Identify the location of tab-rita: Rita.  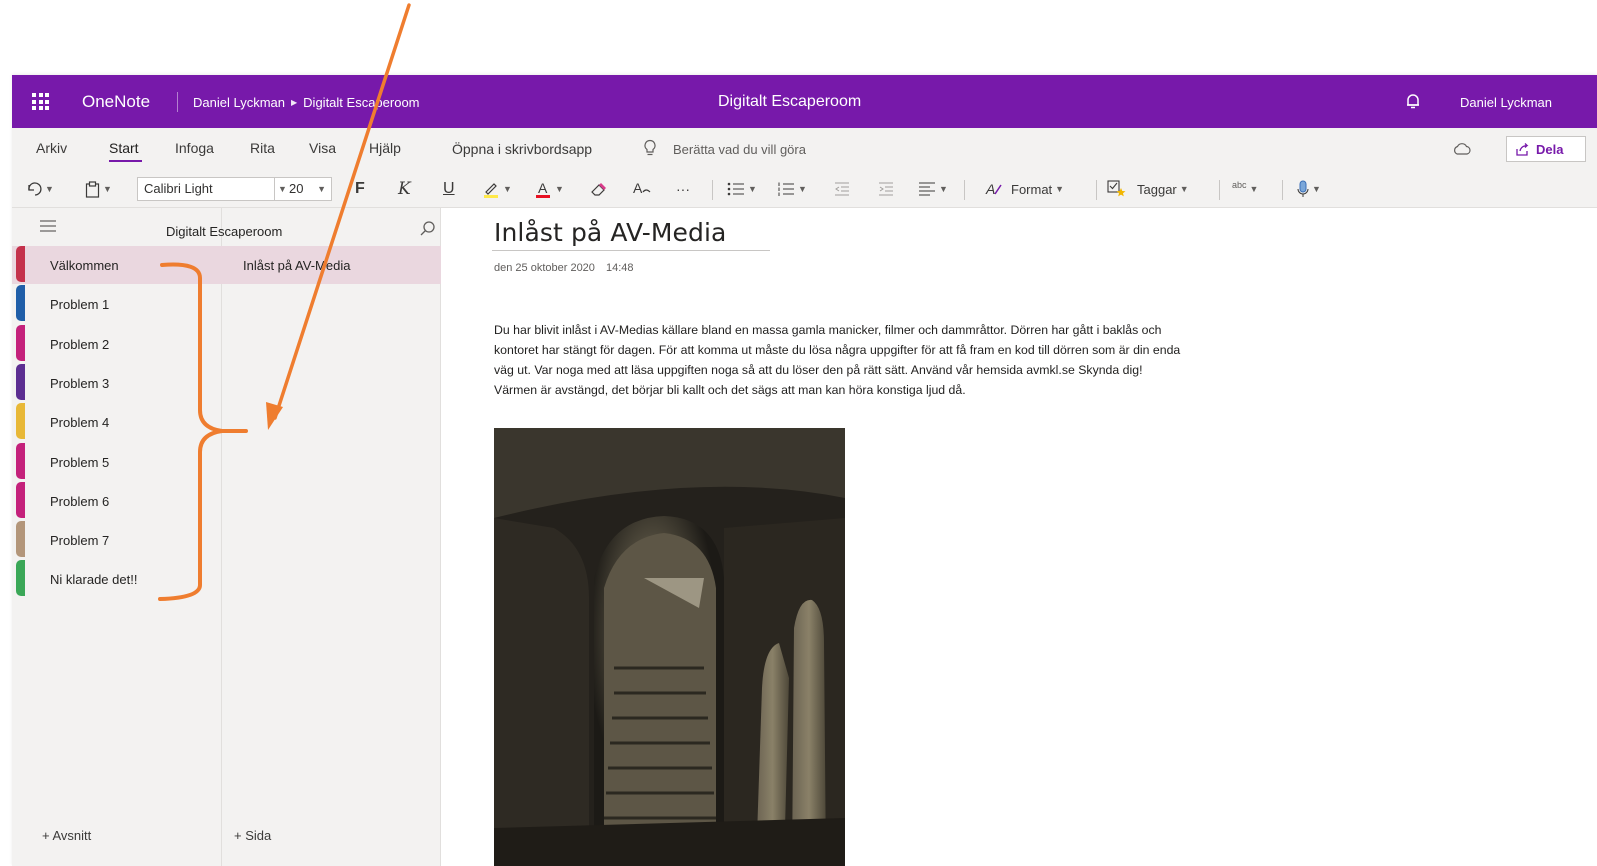
(262, 148).